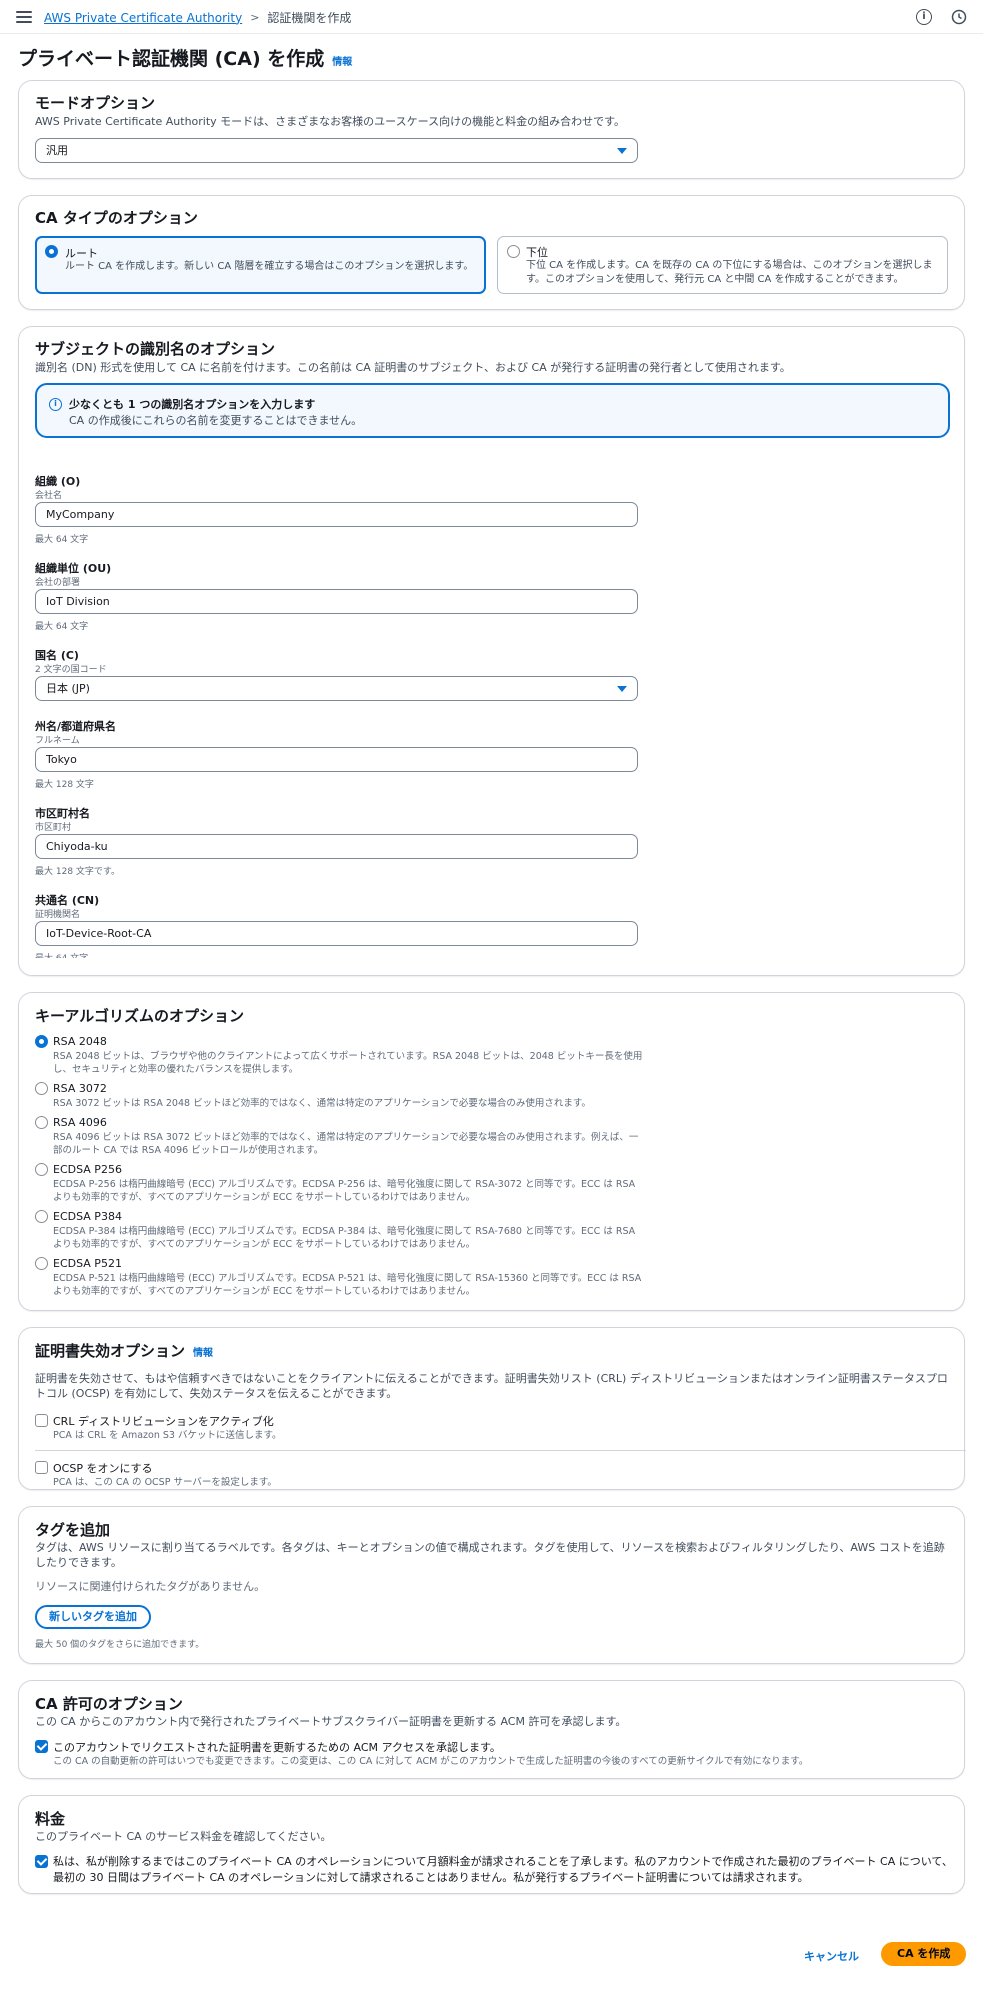 This screenshot has width=983, height=2000. What do you see at coordinates (41, 1861) in the screenshot?
I see `pricing-acknowledge-checkbox` at bounding box center [41, 1861].